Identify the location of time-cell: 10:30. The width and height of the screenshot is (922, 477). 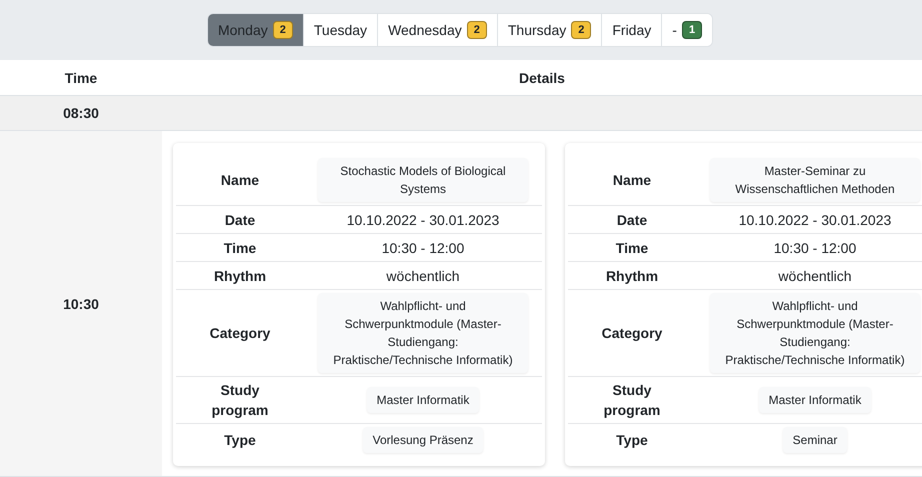
(81, 303).